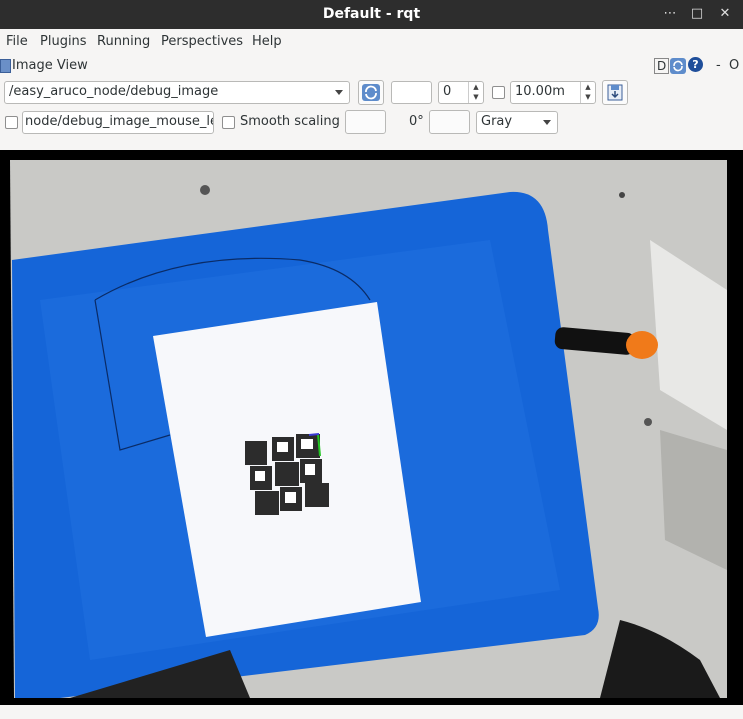 This screenshot has height=719, width=743. I want to click on status-area, so click(371, 712).